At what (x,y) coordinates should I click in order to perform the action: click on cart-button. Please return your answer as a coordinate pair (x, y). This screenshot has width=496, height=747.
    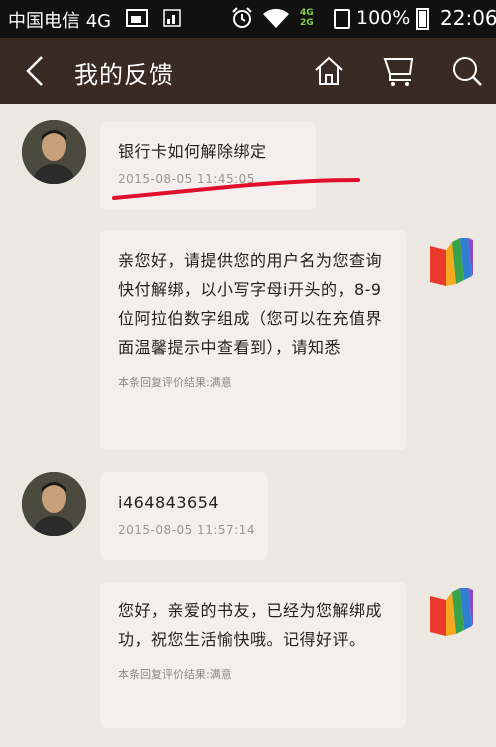
    Looking at the image, I should click on (399, 71).